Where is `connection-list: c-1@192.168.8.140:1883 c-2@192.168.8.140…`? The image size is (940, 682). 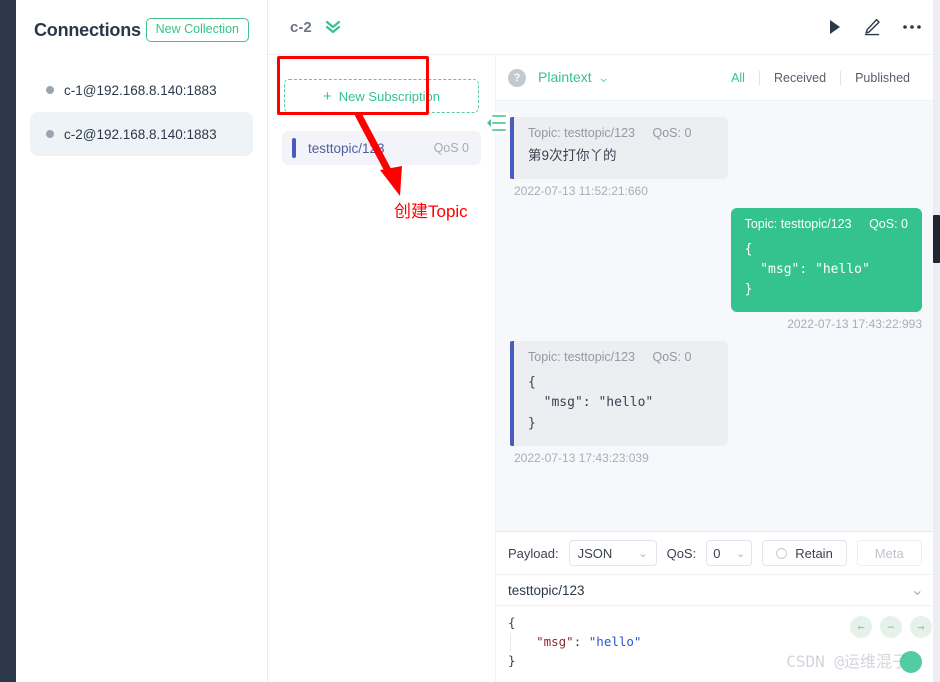 connection-list: c-1@192.168.8.140:1883 c-2@192.168.8.140… is located at coordinates (141, 112).